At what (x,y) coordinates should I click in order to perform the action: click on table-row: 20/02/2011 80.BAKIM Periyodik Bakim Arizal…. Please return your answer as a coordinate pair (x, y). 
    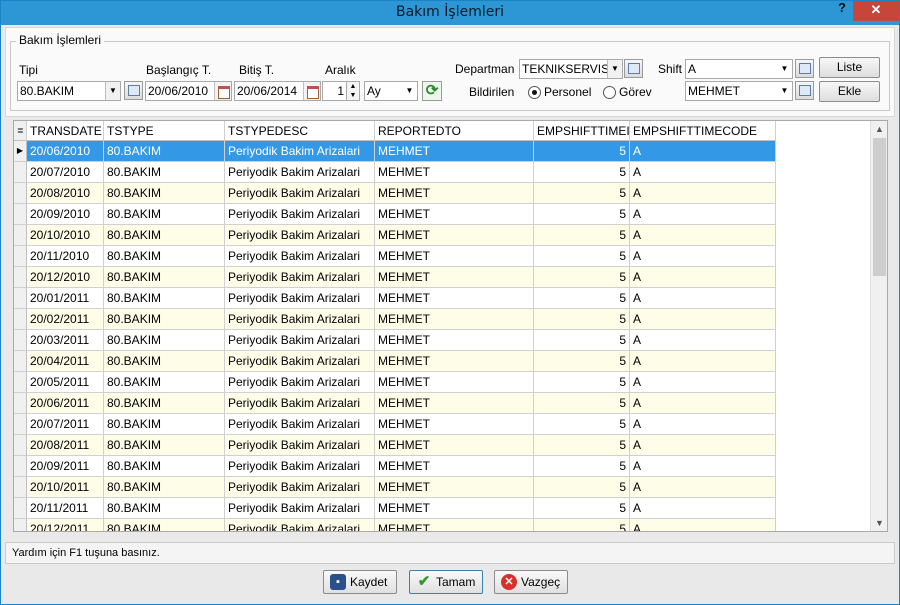
    Looking at the image, I should click on (443, 319).